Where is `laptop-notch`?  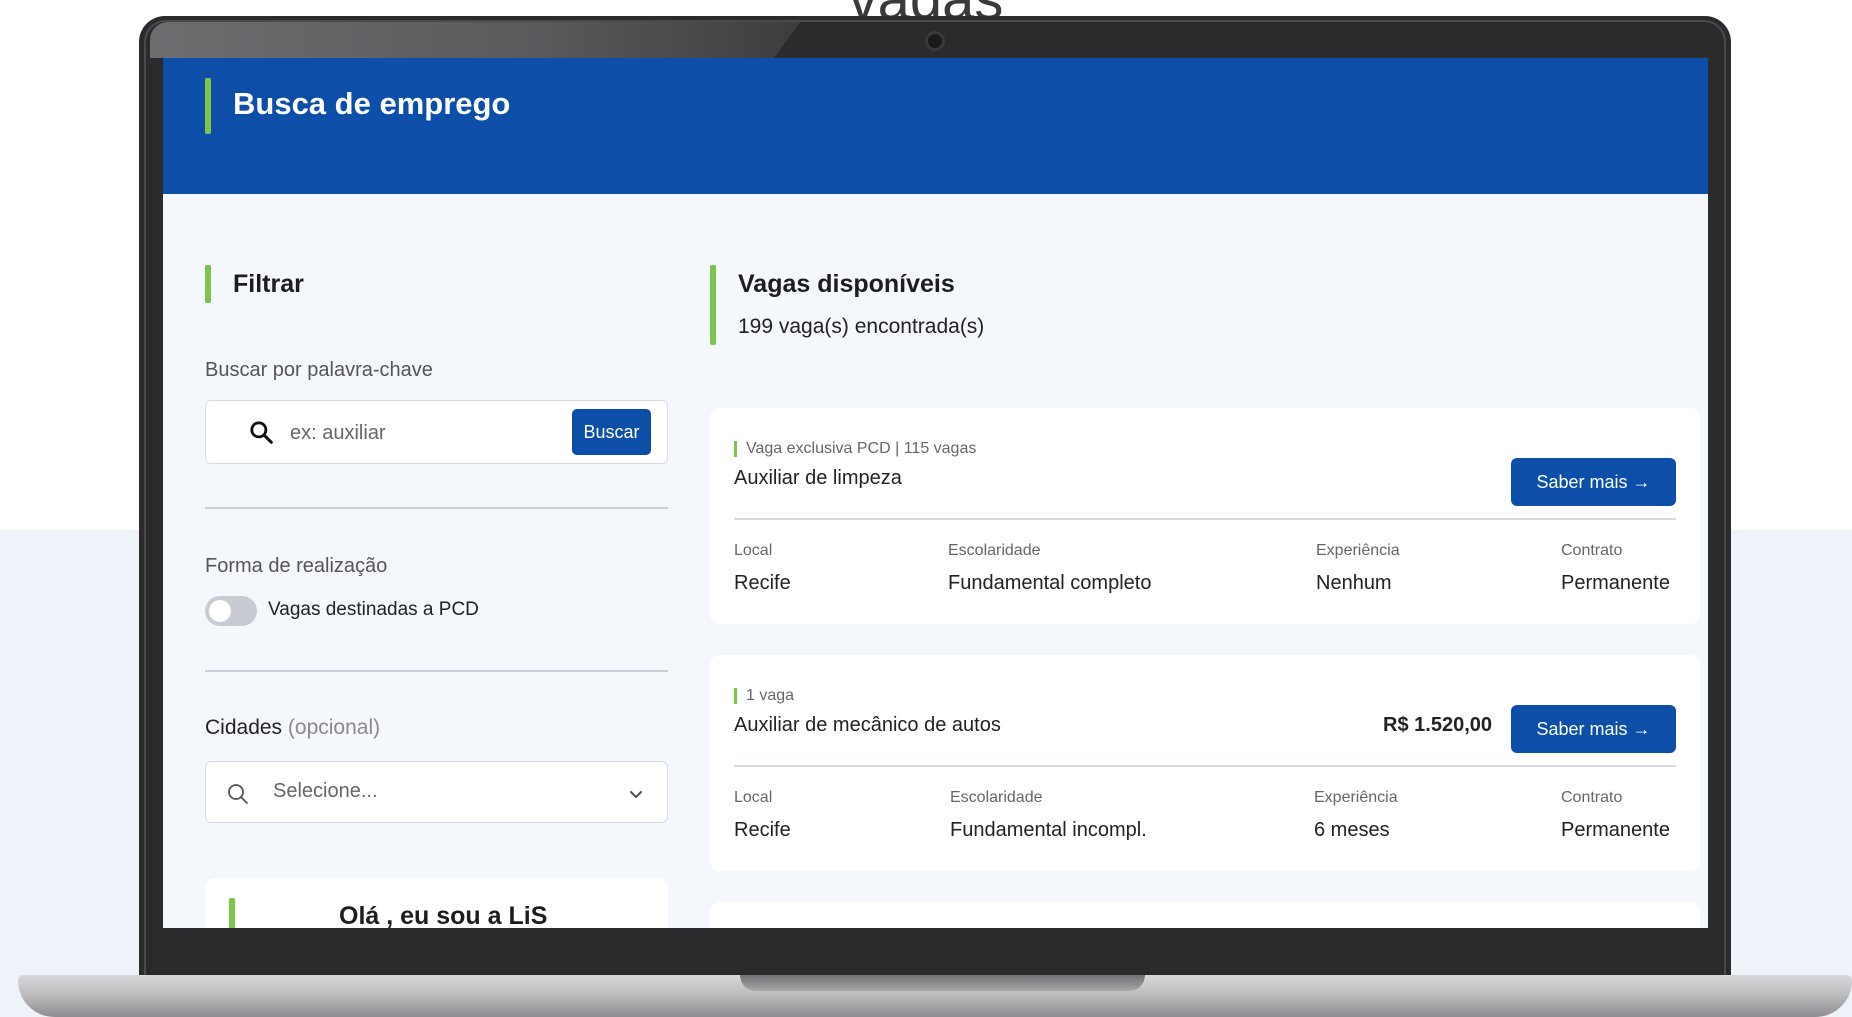
laptop-notch is located at coordinates (942, 983).